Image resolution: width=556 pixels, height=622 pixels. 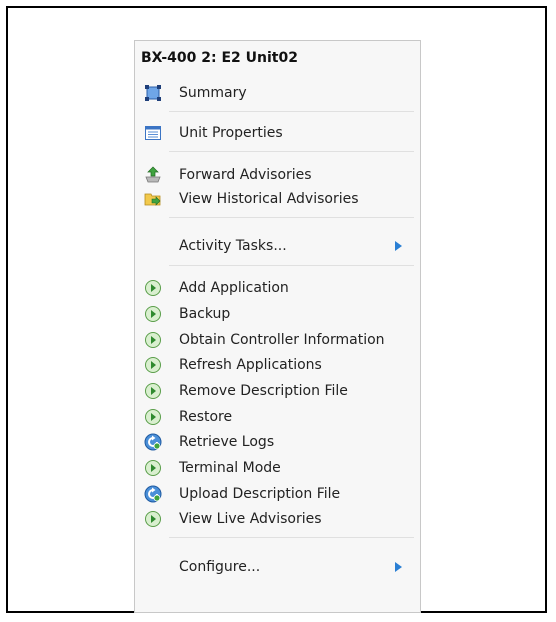 What do you see at coordinates (234, 288) in the screenshot?
I see `menu-item-label: Add Application` at bounding box center [234, 288].